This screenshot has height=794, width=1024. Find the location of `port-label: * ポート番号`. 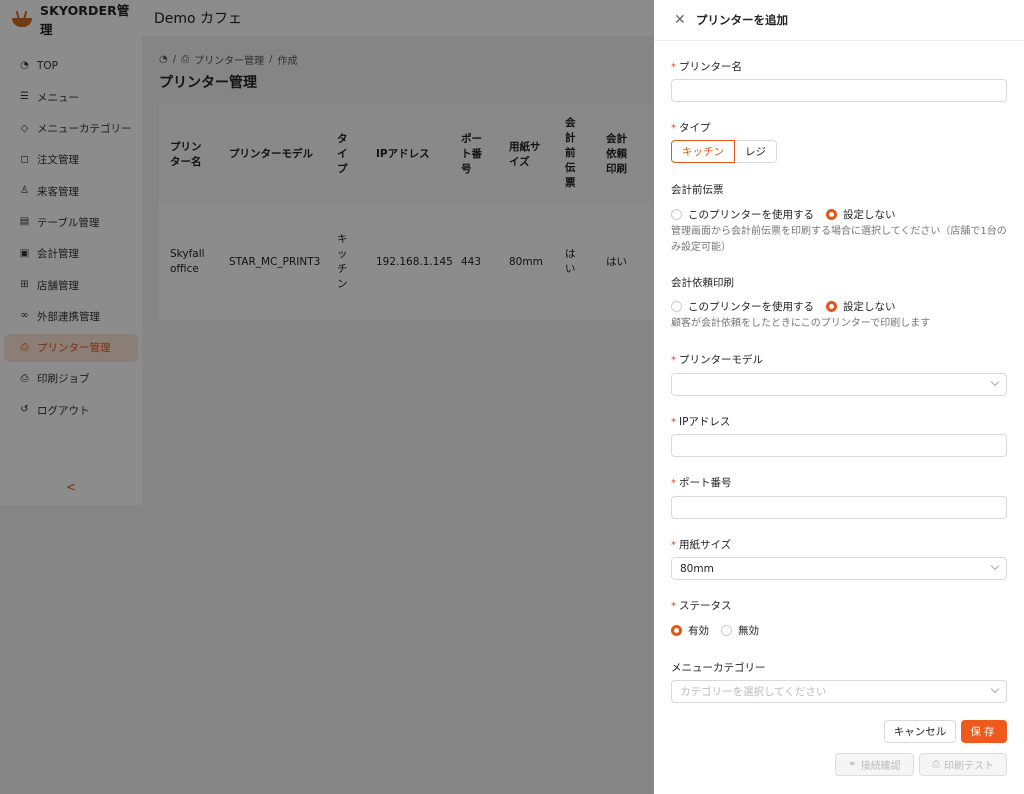

port-label: * ポート番号 is located at coordinates (701, 483).